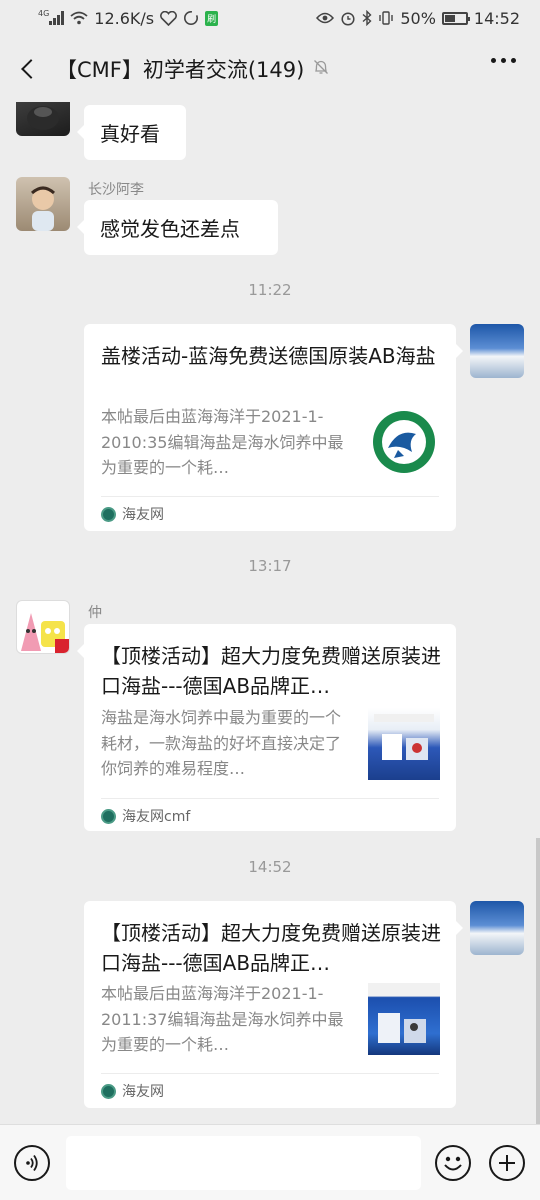 The width and height of the screenshot is (540, 1200). Describe the element at coordinates (493, 60) in the screenshot. I see `more-dots-icon` at that location.